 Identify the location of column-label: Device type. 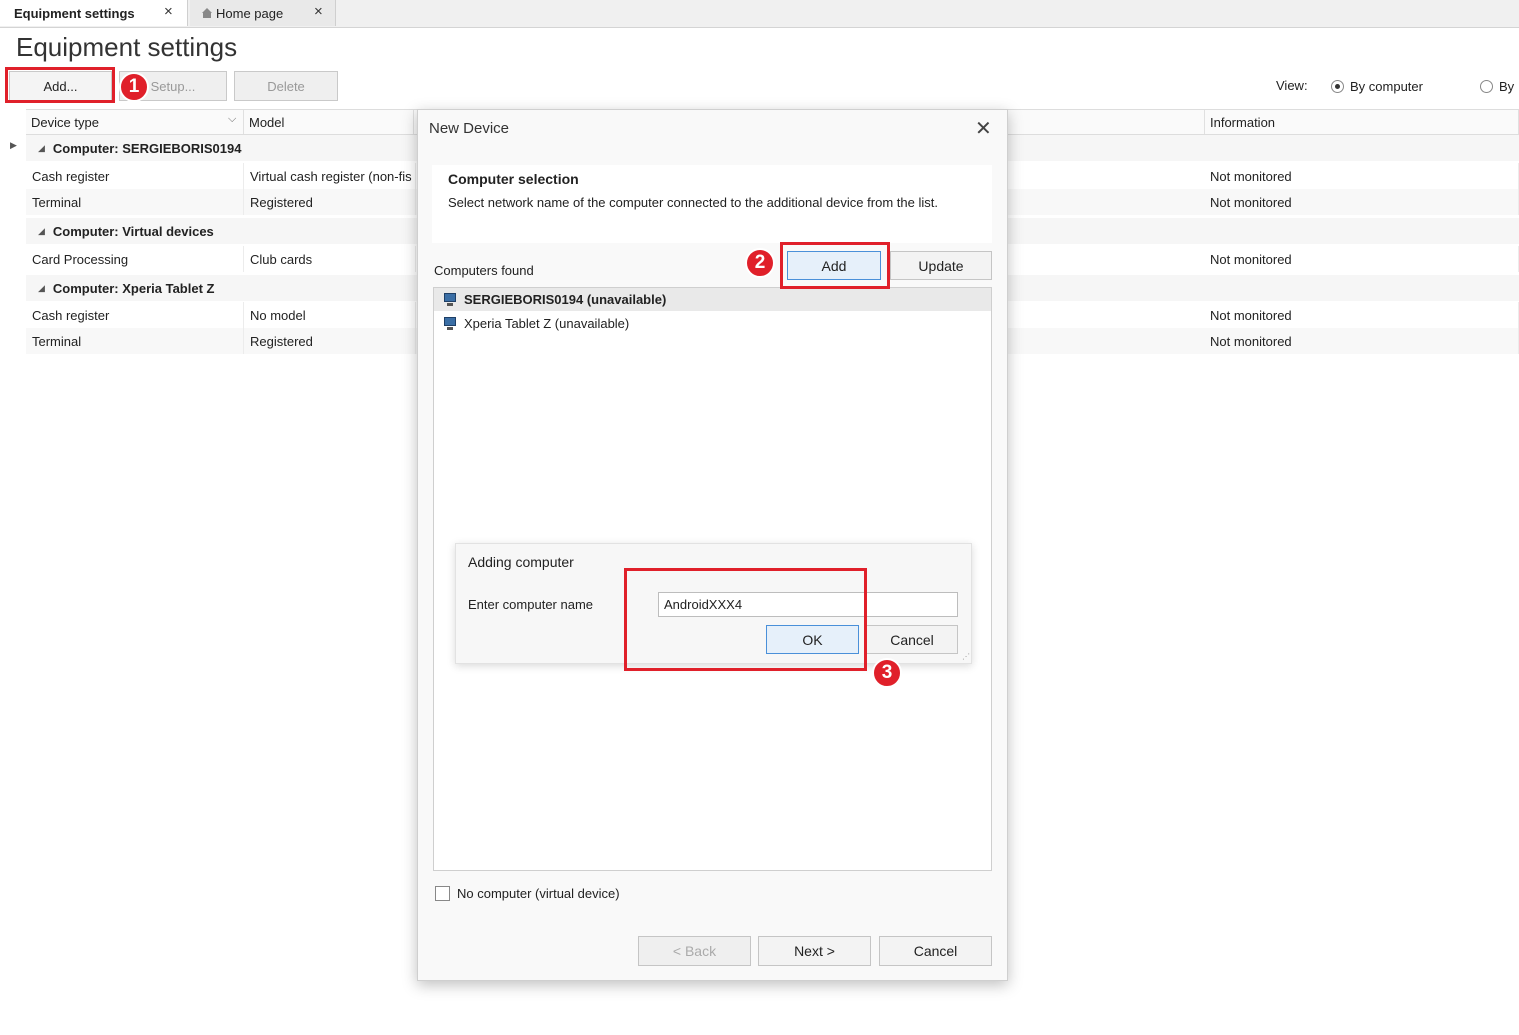
(65, 122).